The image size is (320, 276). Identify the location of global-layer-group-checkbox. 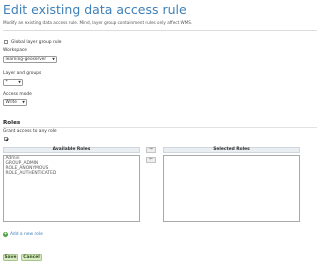
(6, 42).